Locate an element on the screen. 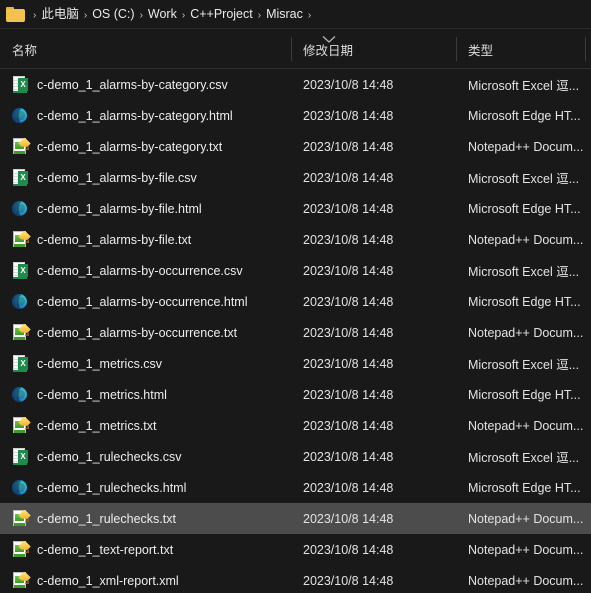 Image resolution: width=591 pixels, height=593 pixels. breadcrumb: › 此电脑 › OS (C:) › Work › C++Project › Misrac › is located at coordinates (172, 14).